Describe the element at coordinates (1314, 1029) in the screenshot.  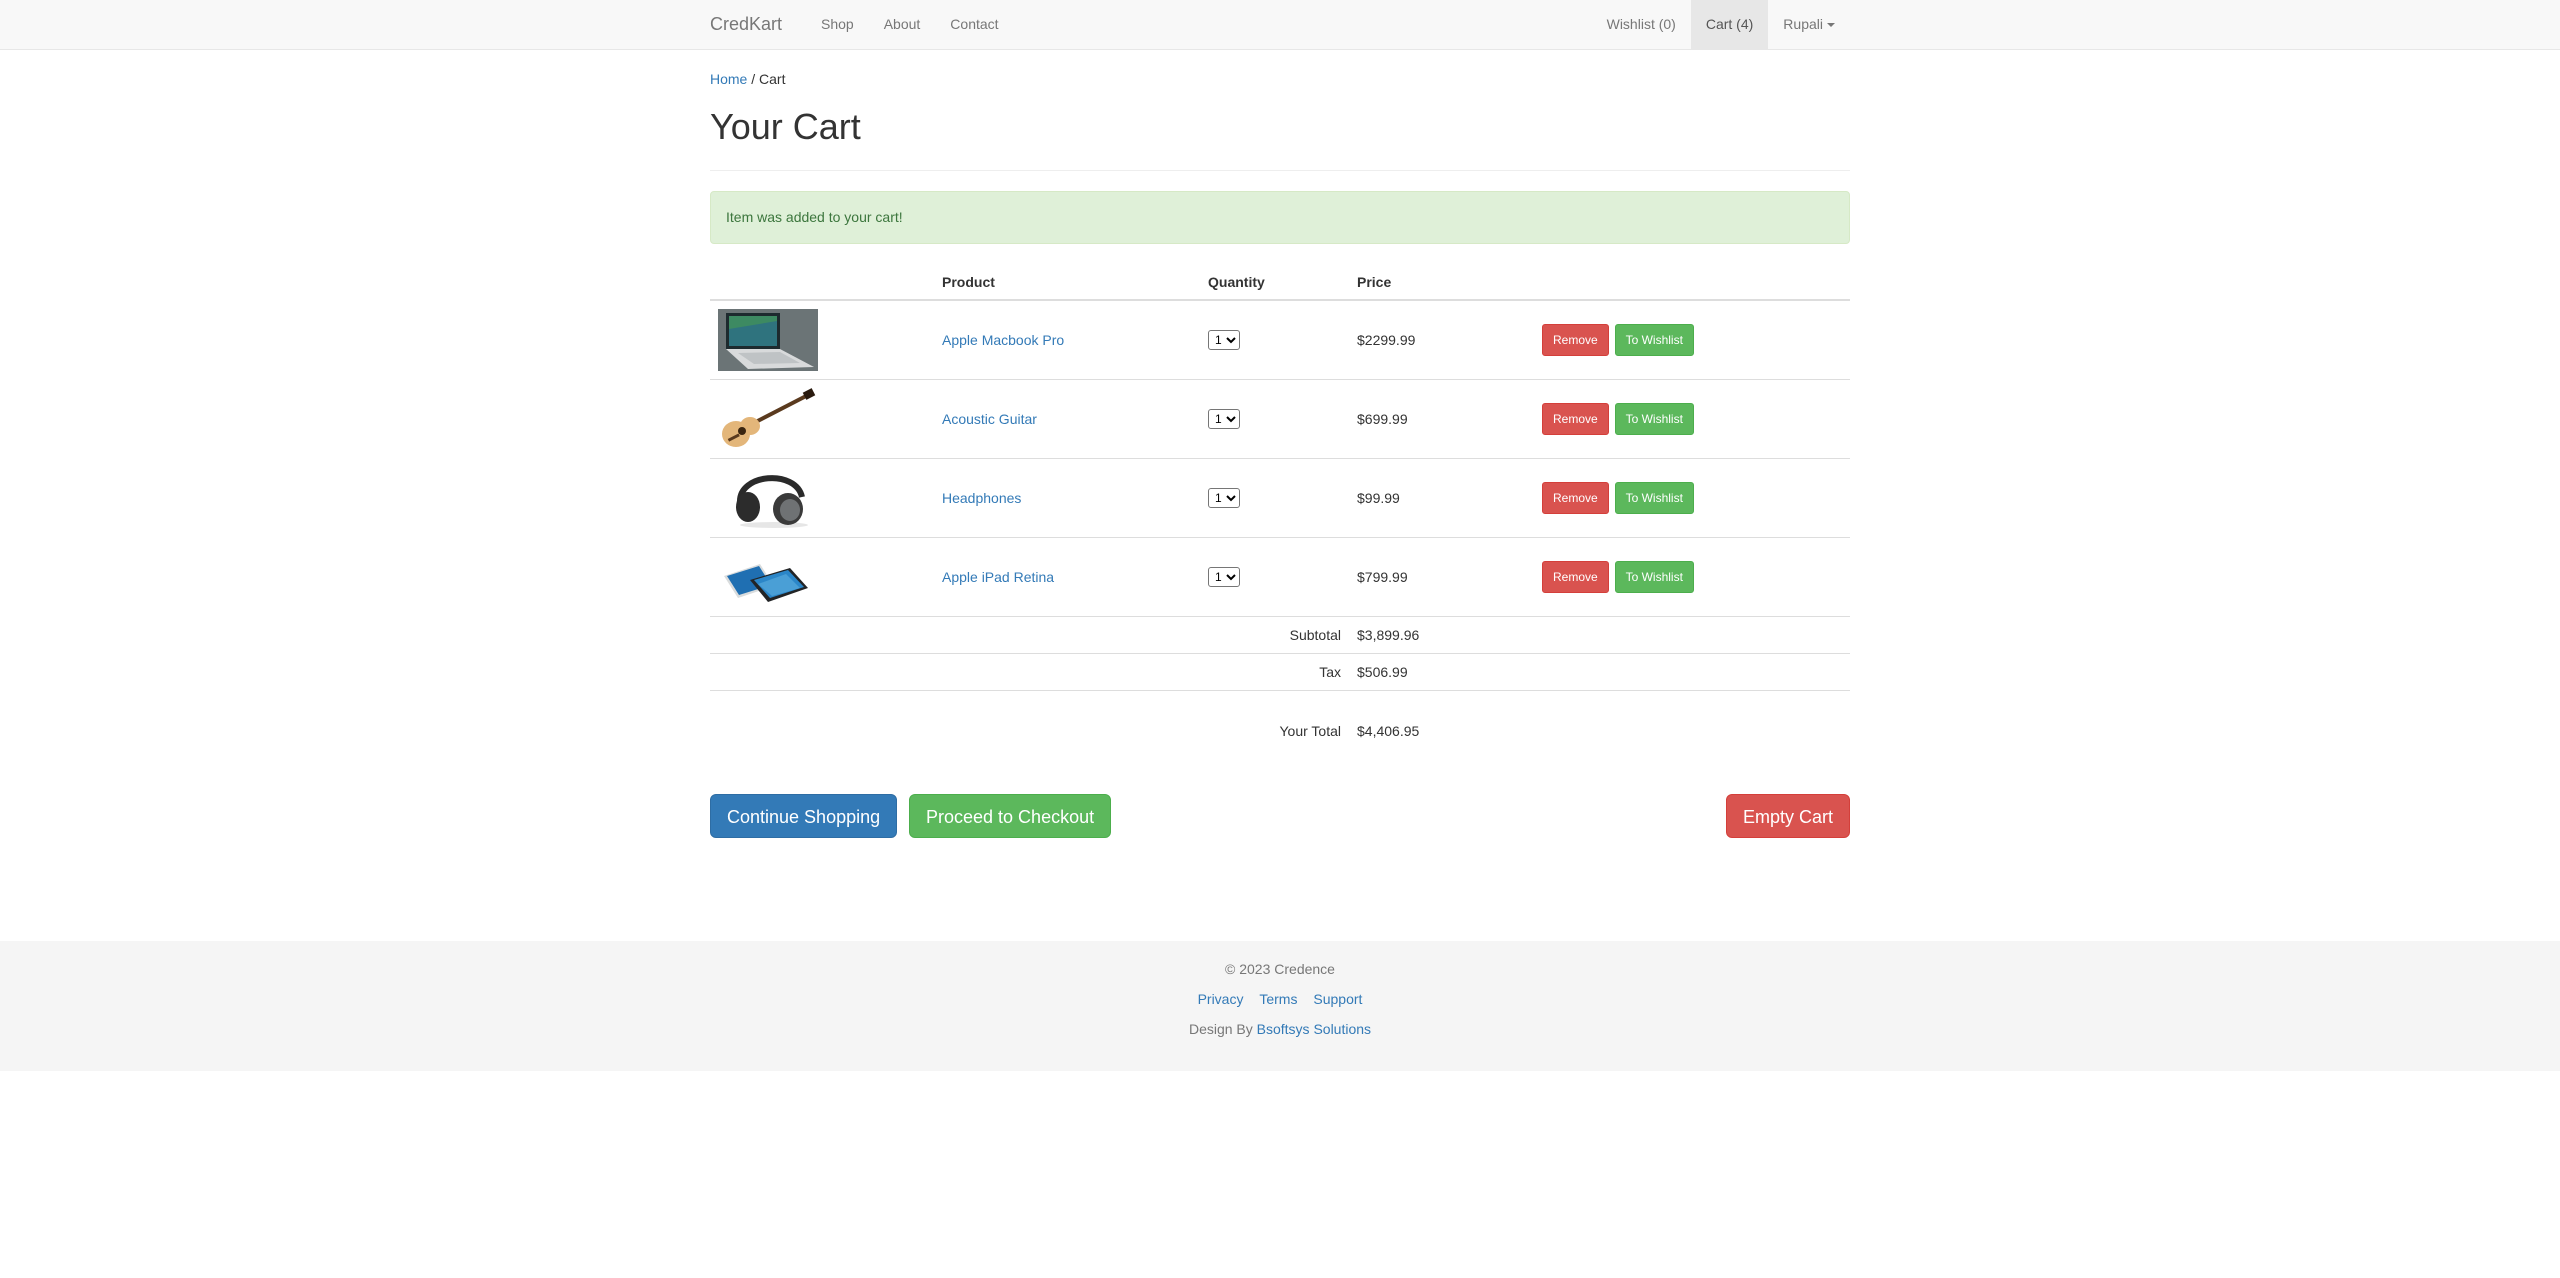
I see `designer-link: Bsoftsys Solutions` at that location.